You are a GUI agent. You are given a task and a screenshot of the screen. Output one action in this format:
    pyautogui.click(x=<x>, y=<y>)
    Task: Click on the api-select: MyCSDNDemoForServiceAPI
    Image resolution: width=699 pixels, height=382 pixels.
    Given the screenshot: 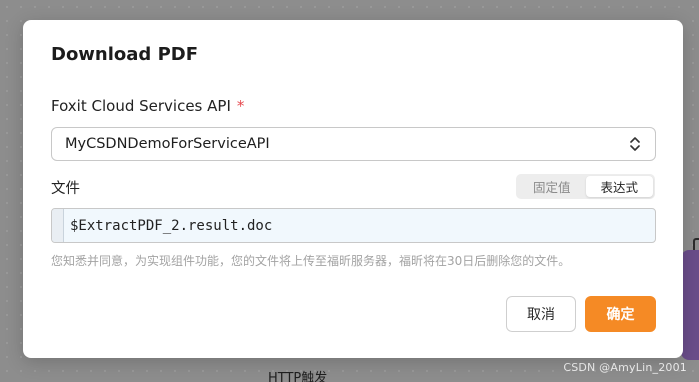 What is the action you would take?
    pyautogui.click(x=353, y=144)
    